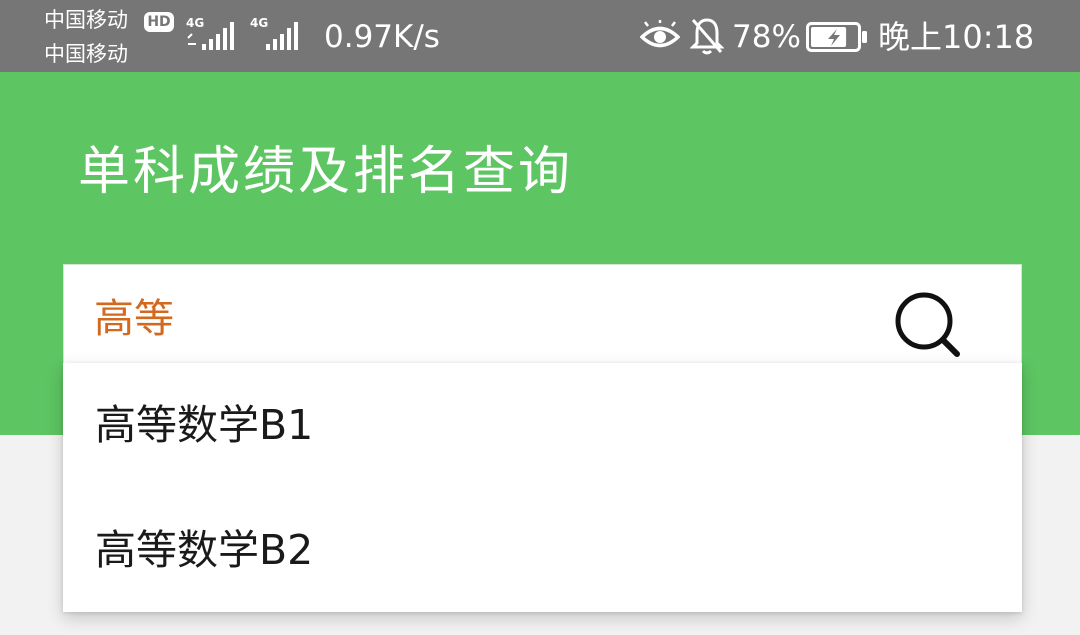  What do you see at coordinates (382, 37) in the screenshot?
I see `network-speed: 0.97K/s` at bounding box center [382, 37].